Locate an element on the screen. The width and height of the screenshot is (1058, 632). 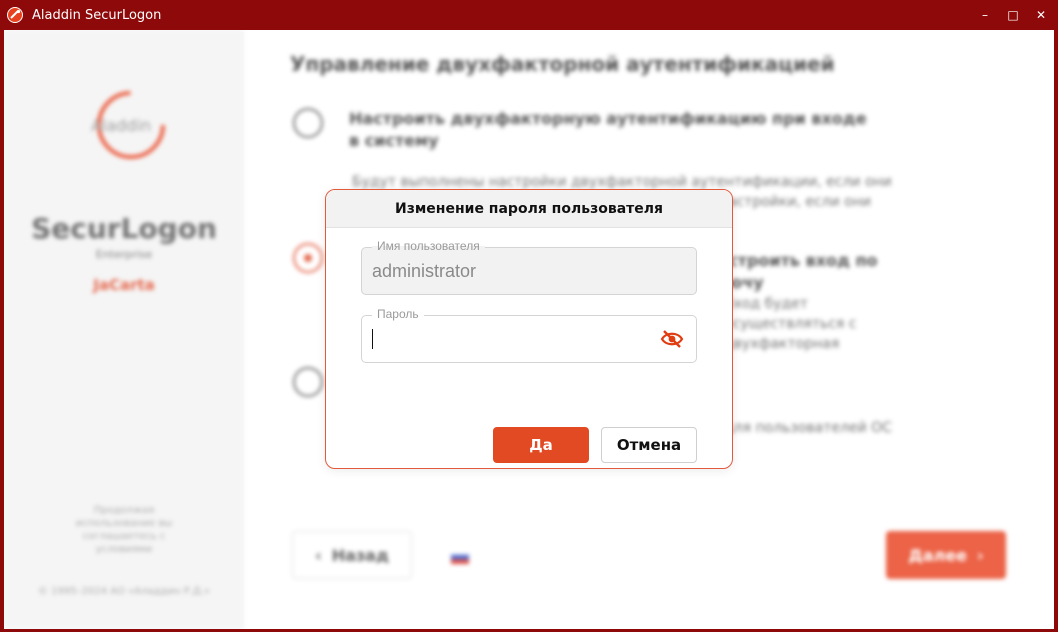
close-button: ✕ is located at coordinates (1041, 15).